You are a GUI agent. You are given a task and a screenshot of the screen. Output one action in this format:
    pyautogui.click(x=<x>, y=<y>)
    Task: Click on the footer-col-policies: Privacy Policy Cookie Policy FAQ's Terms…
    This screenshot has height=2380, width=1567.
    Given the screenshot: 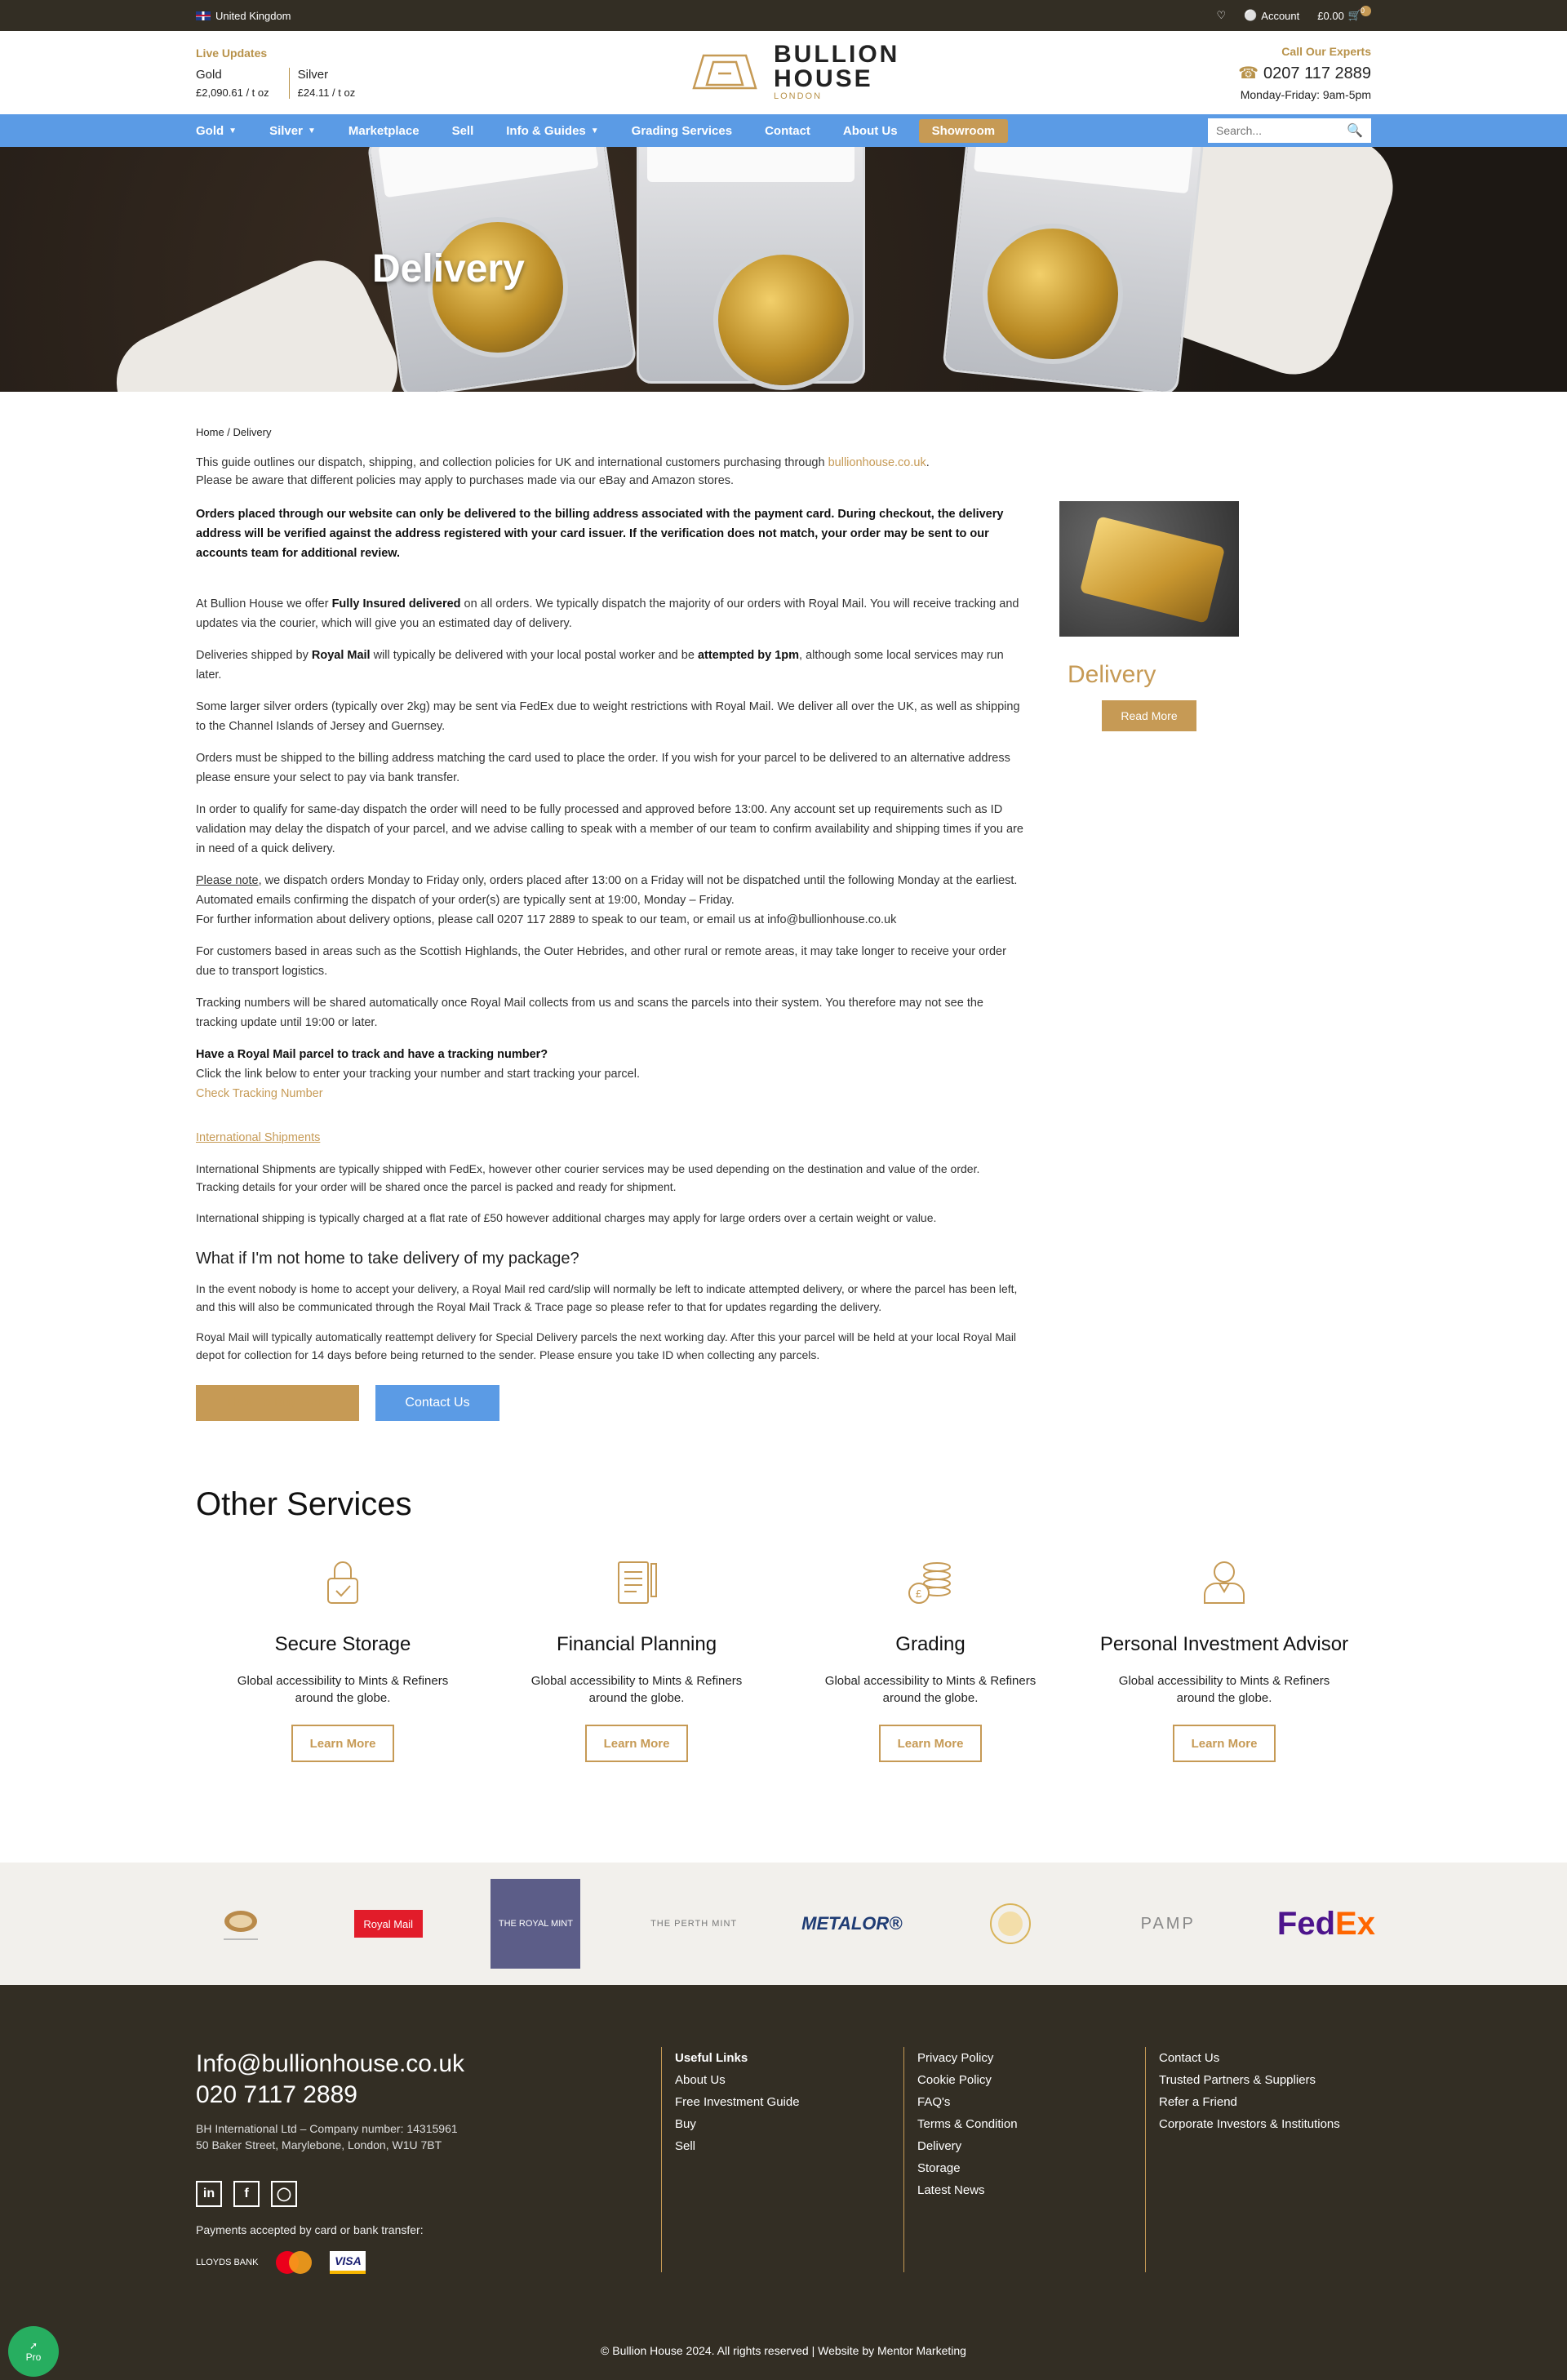 What is the action you would take?
    pyautogui.click(x=960, y=2159)
    